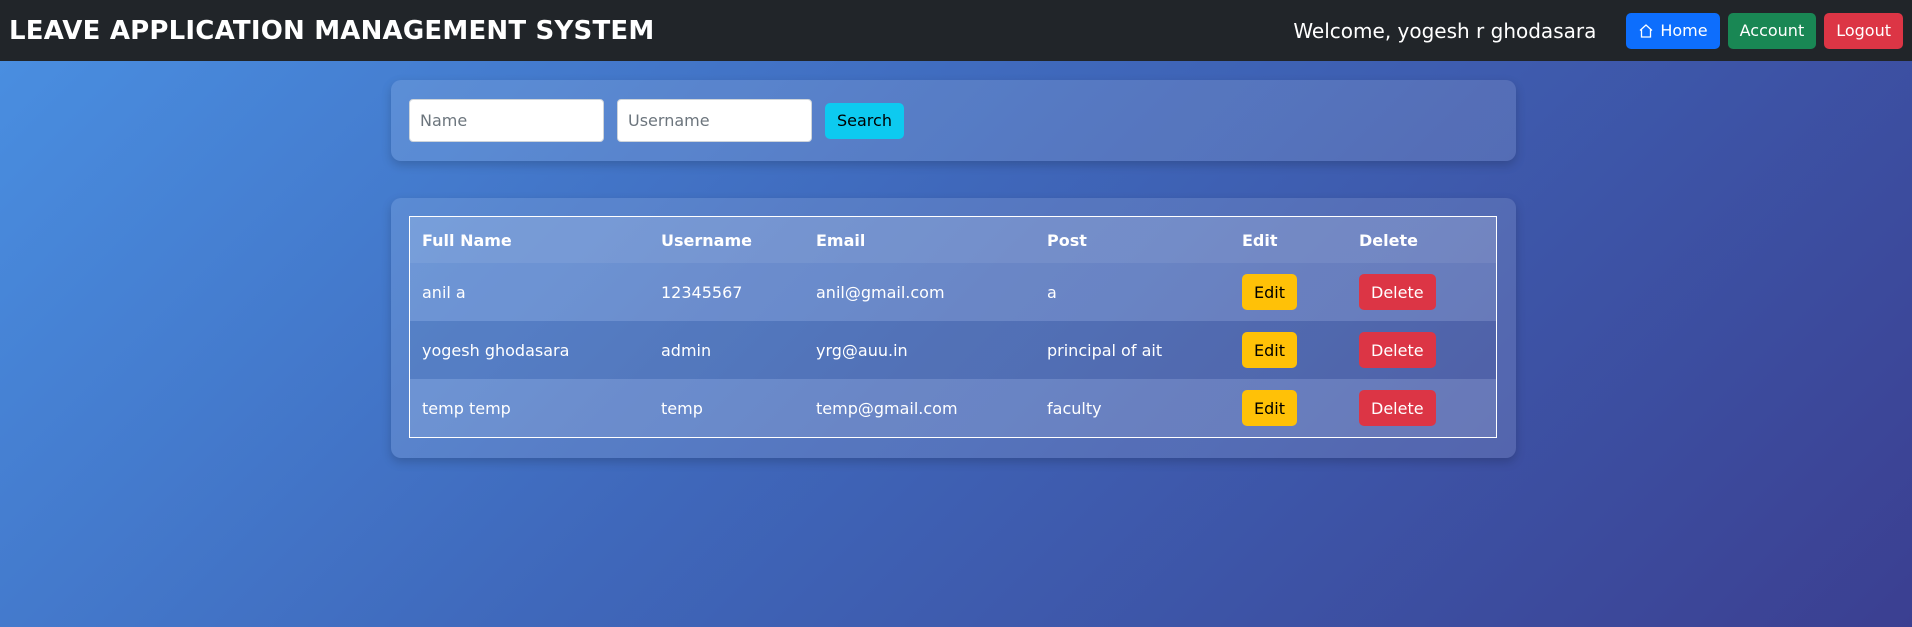 This screenshot has height=627, width=1912. What do you see at coordinates (1074, 408) in the screenshot?
I see `cell-post: faculty` at bounding box center [1074, 408].